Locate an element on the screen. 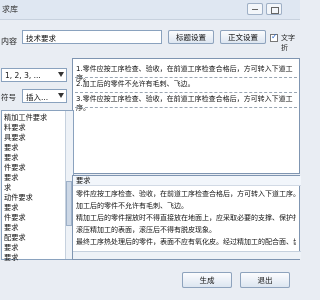 This screenshot has height=300, width=320. body-settings-label: 正文设置 is located at coordinates (243, 37).